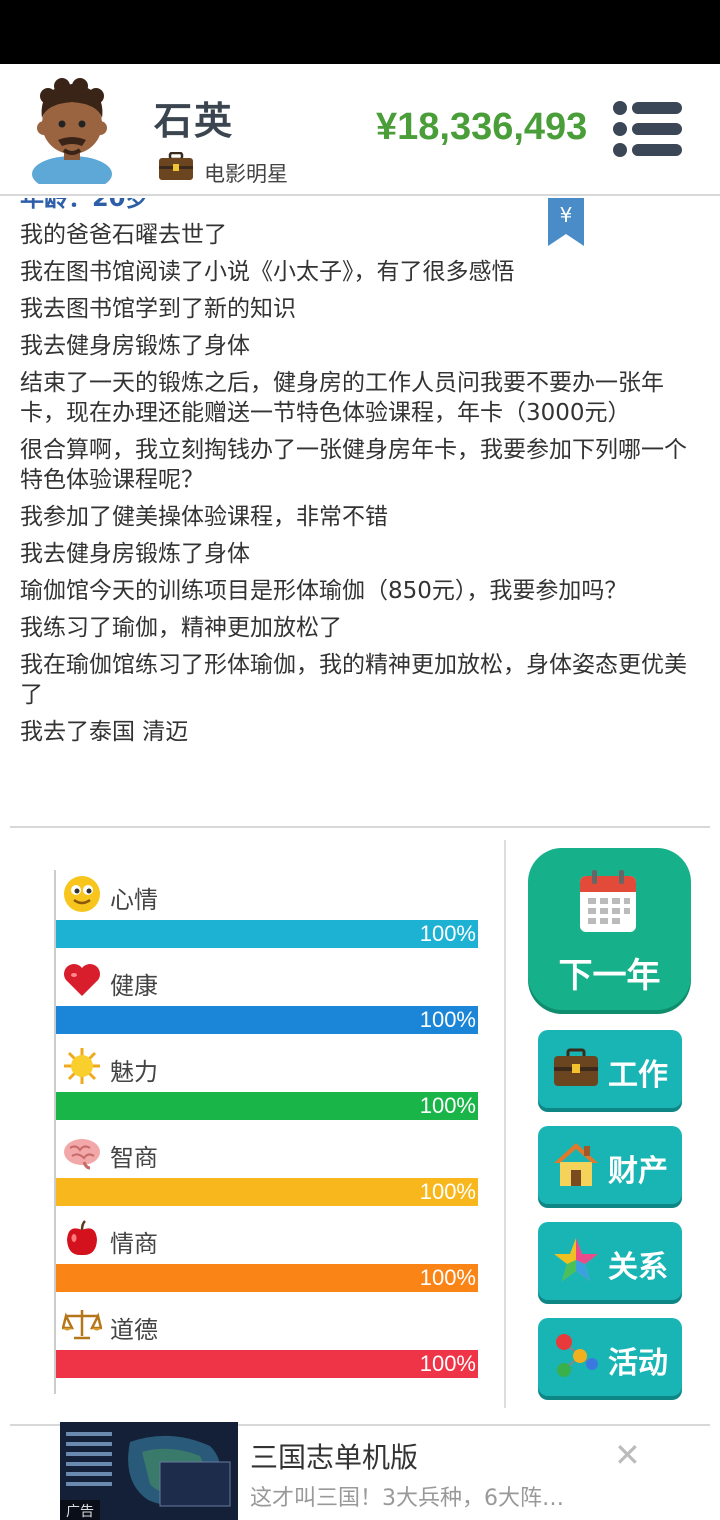 This screenshot has width=720, height=1520. What do you see at coordinates (360, 130) in the screenshot?
I see `profile-header: 石英 电影明星 ¥18,336,493` at bounding box center [360, 130].